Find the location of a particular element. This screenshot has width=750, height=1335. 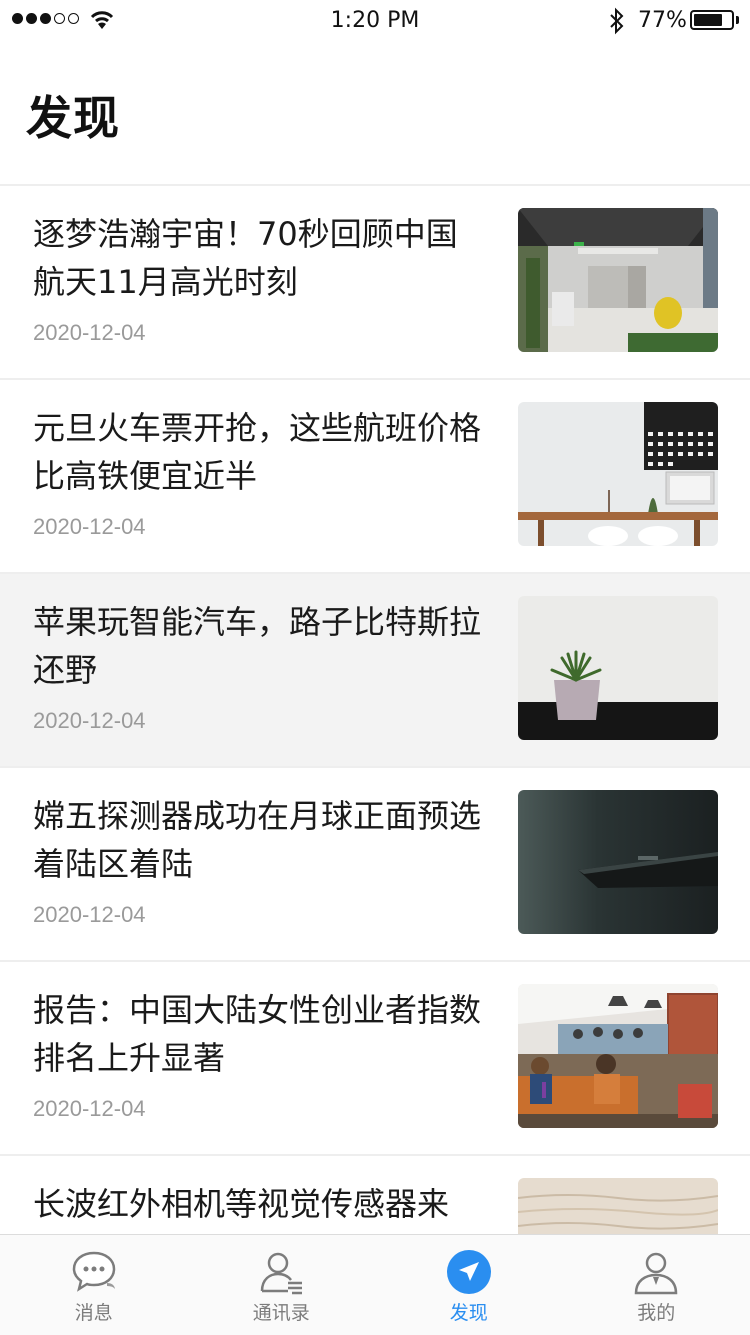

tab-label: 通讯录 is located at coordinates (282, 1311).